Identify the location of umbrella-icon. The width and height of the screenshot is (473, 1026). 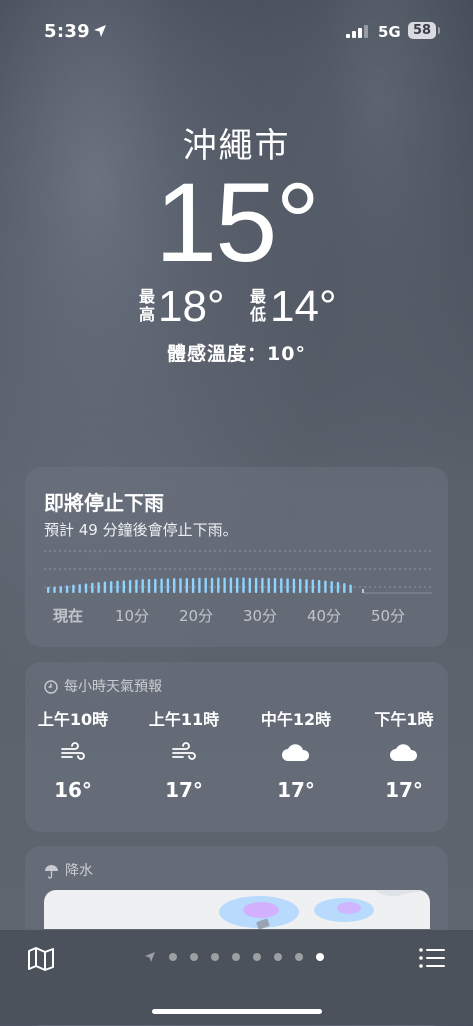
(51, 871).